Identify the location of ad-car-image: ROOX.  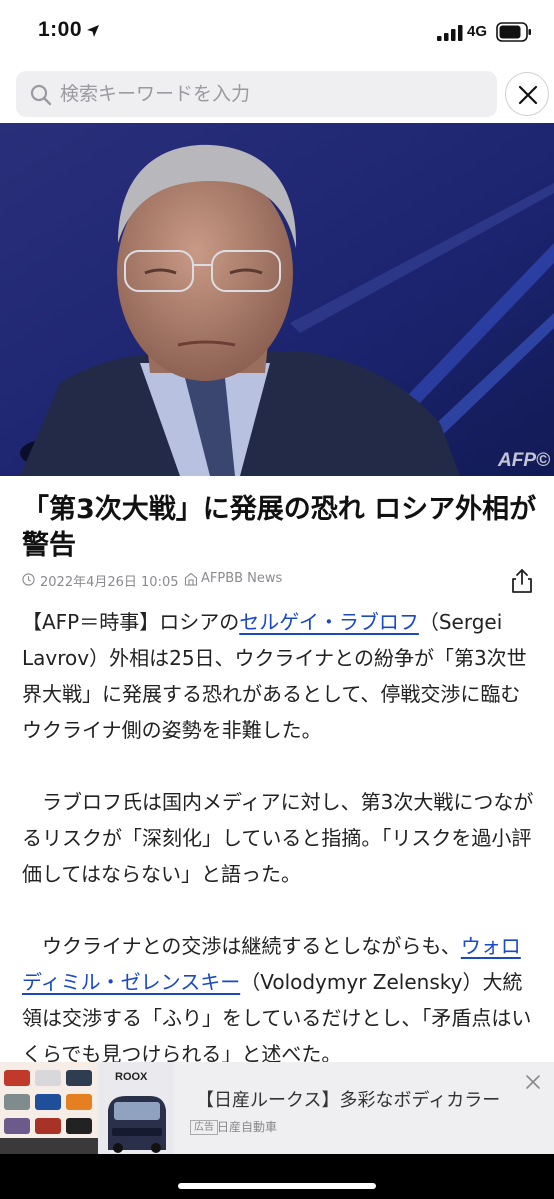
(87, 1108).